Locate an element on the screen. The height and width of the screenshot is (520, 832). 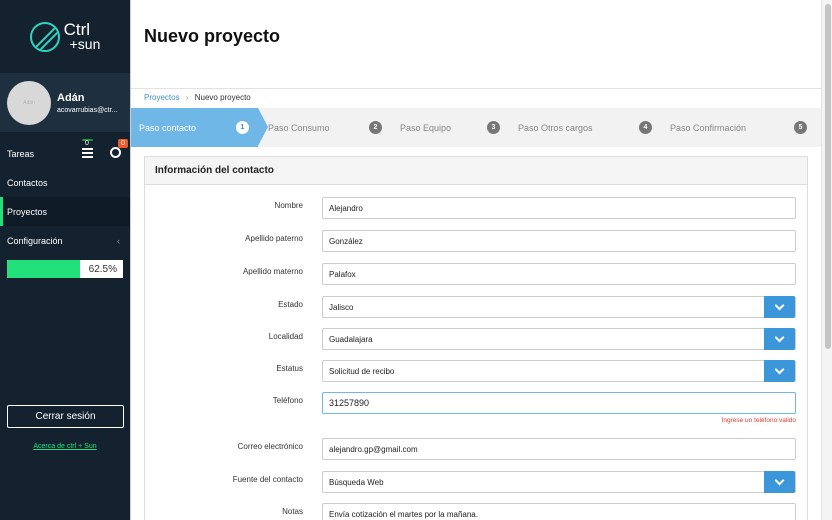
select-value: Jalisco is located at coordinates (341, 307).